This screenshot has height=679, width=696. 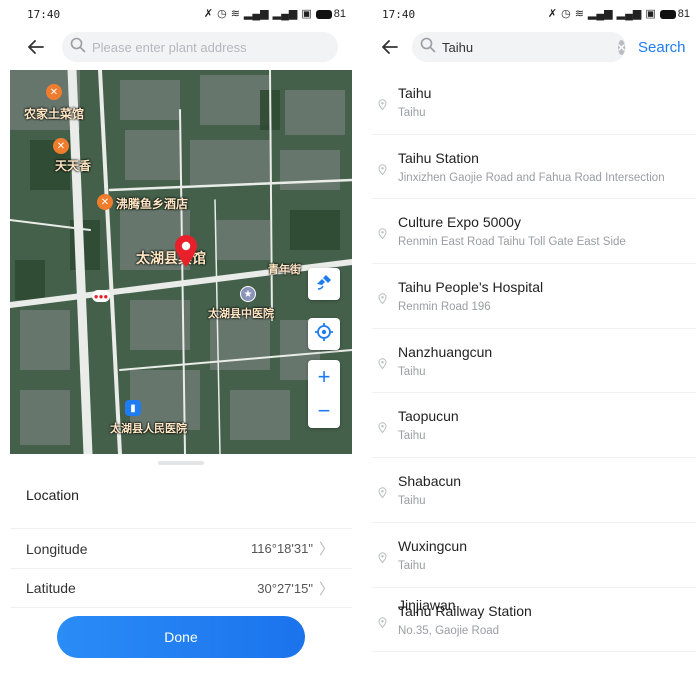 What do you see at coordinates (552, 13) in the screenshot?
I see `mute-icon: ✗` at bounding box center [552, 13].